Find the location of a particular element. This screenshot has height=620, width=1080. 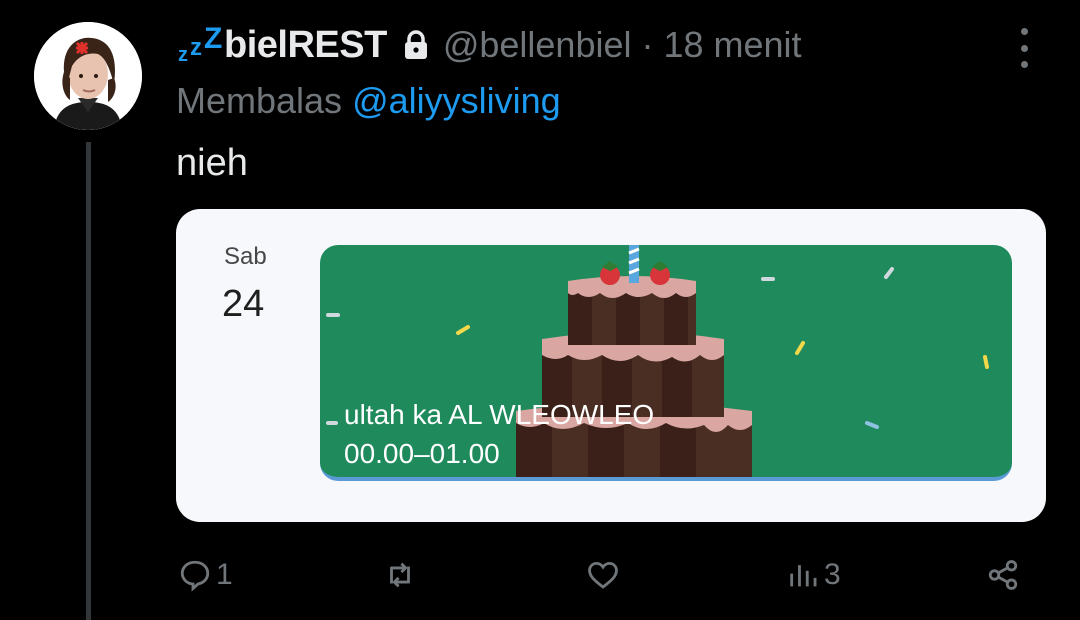

views-button: 3 is located at coordinates (813, 575).